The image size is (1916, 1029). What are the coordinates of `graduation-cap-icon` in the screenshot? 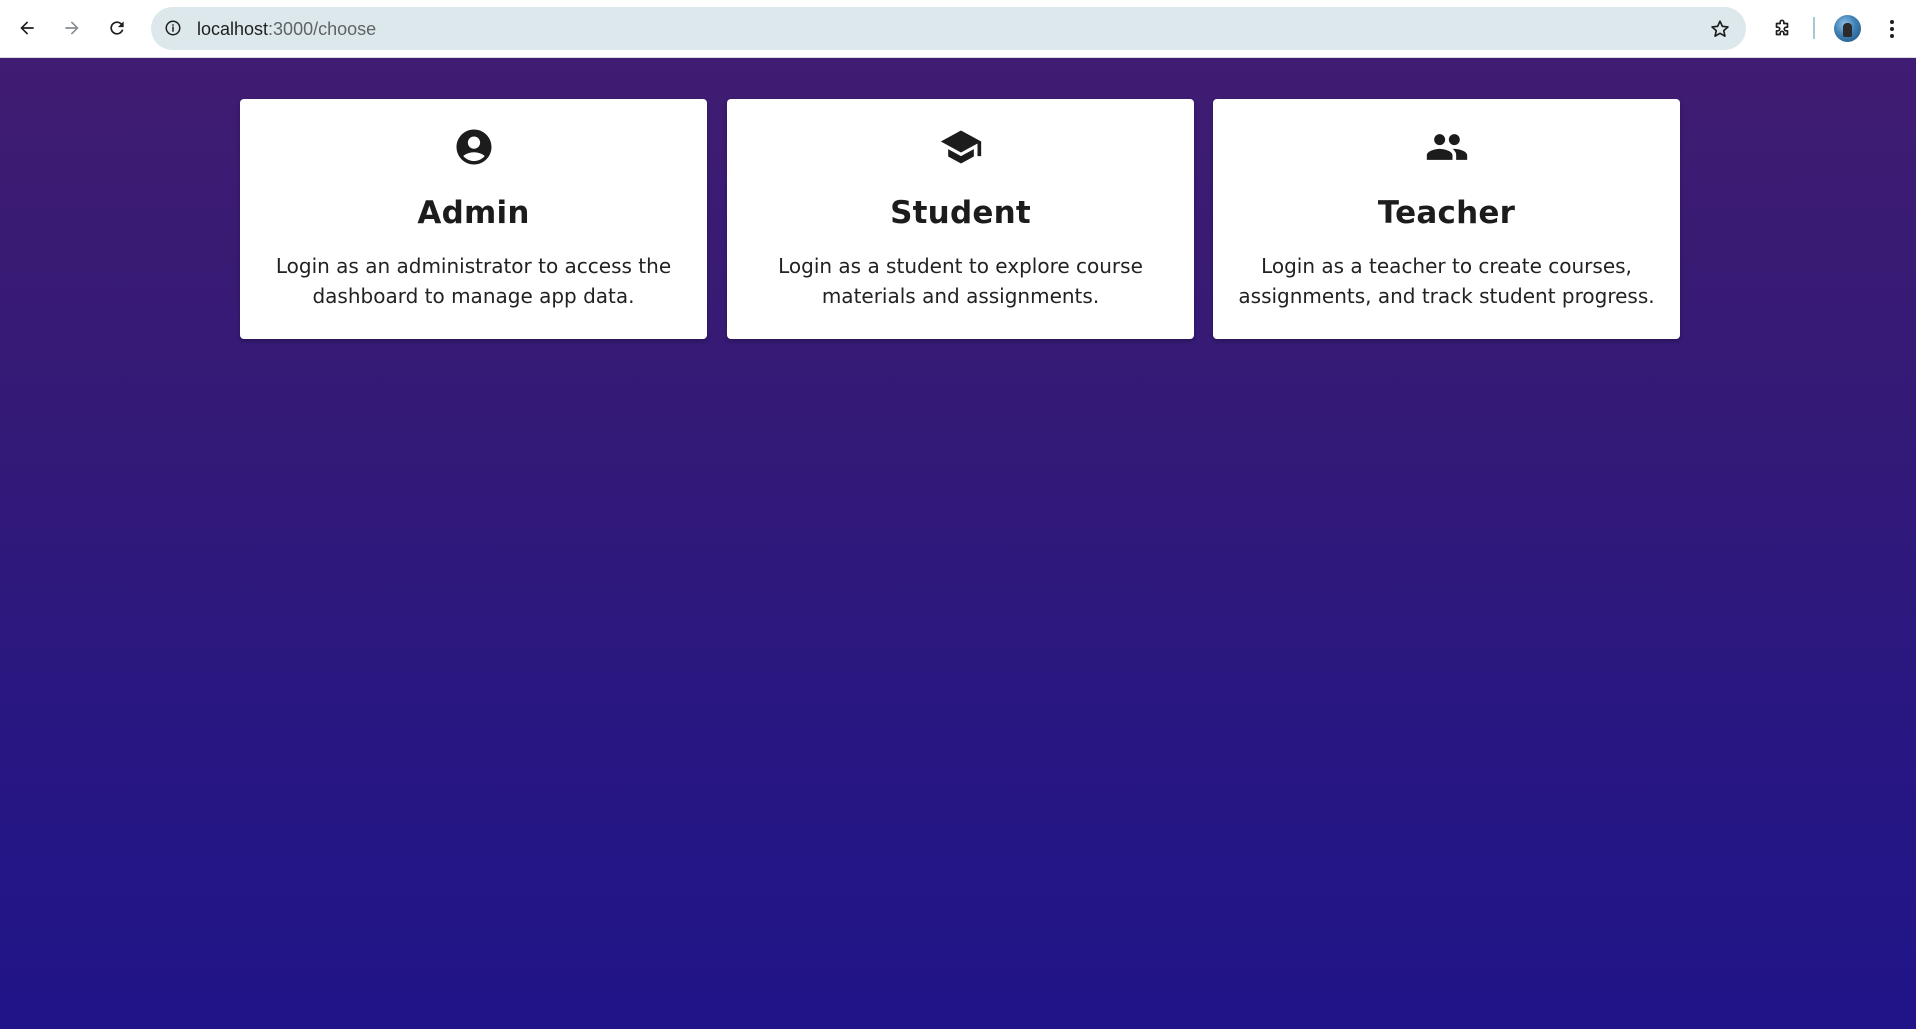 It's located at (961, 147).